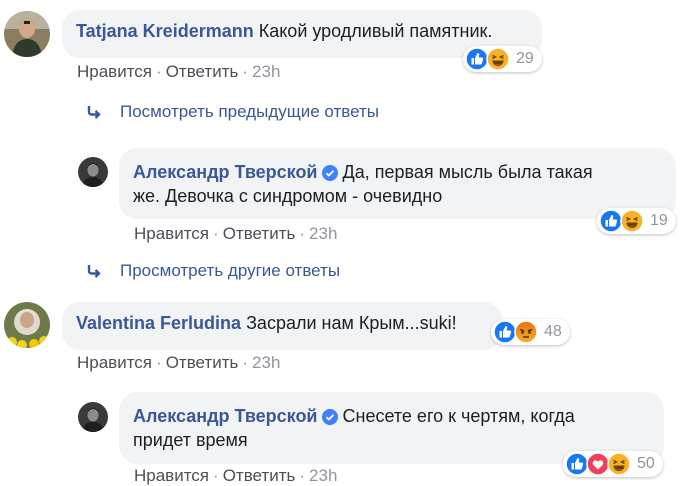 The width and height of the screenshot is (699, 486). Describe the element at coordinates (467, 172) in the screenshot. I see `comment-text: Да, первая мысль была такая` at that location.